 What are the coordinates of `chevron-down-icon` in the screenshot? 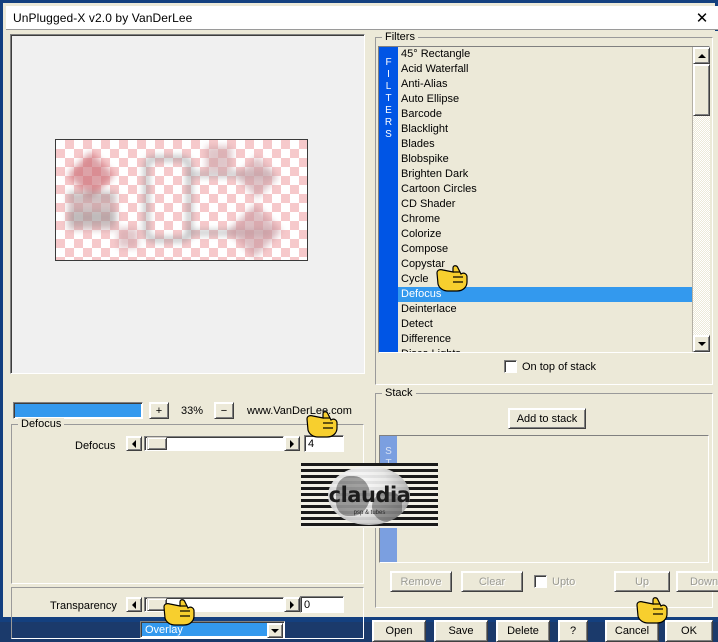 It's located at (275, 630).